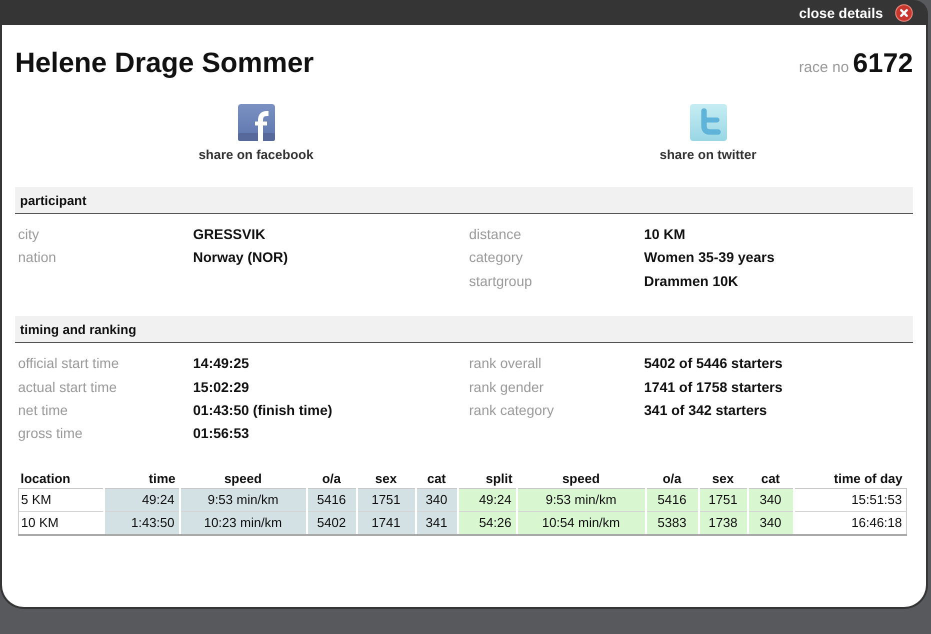 The image size is (931, 634). Describe the element at coordinates (850, 479) in the screenshot. I see `column-header: time of day` at that location.